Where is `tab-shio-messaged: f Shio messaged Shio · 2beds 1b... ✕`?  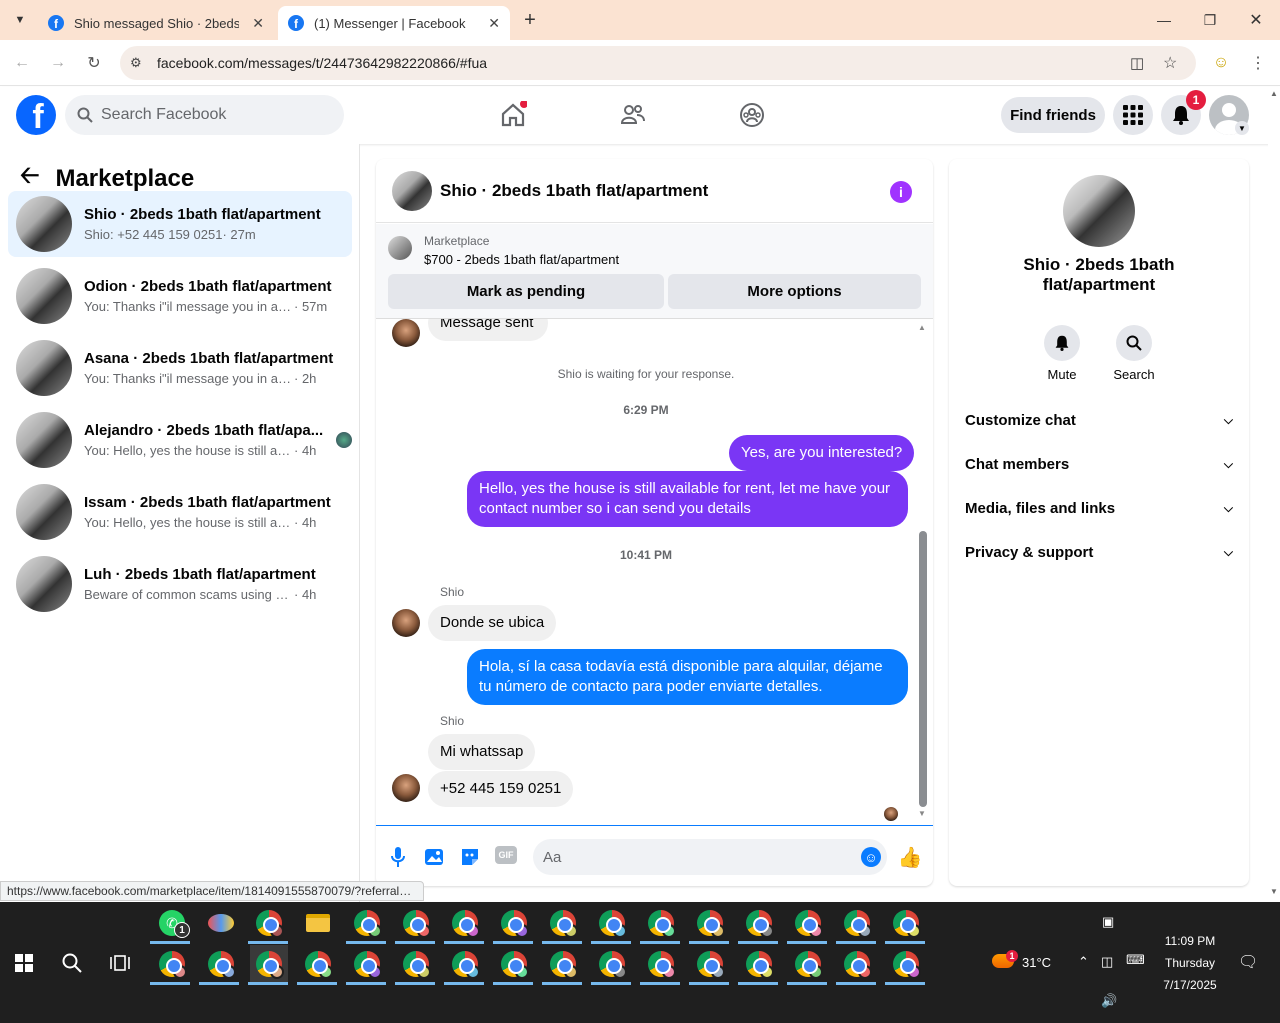 tab-shio-messaged: f Shio messaged Shio · 2beds 1b... ✕ is located at coordinates (156, 23).